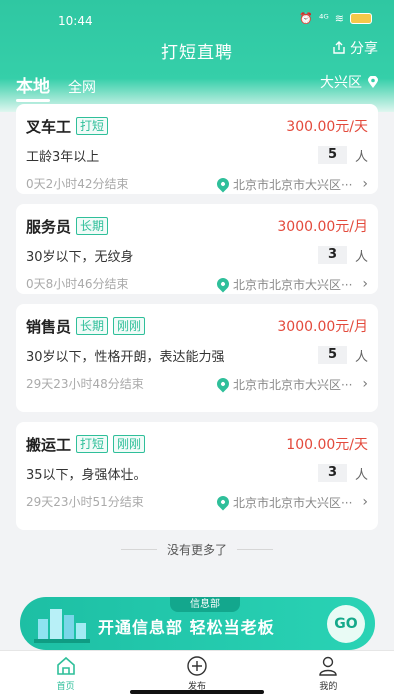 The image size is (394, 700). What do you see at coordinates (339, 18) in the screenshot?
I see `wifi-icon: ≋` at bounding box center [339, 18].